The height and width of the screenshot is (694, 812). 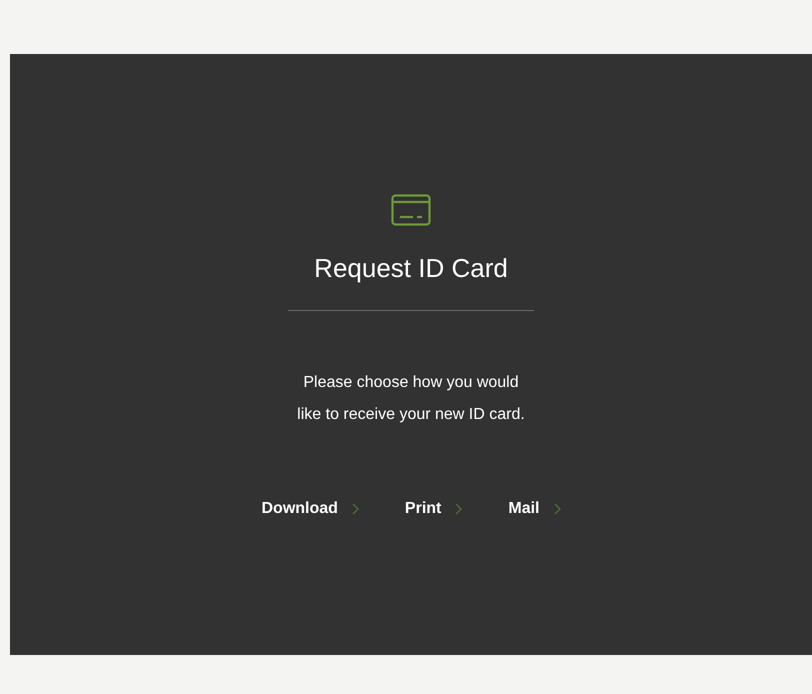 I want to click on option-link: Download, so click(x=299, y=509).